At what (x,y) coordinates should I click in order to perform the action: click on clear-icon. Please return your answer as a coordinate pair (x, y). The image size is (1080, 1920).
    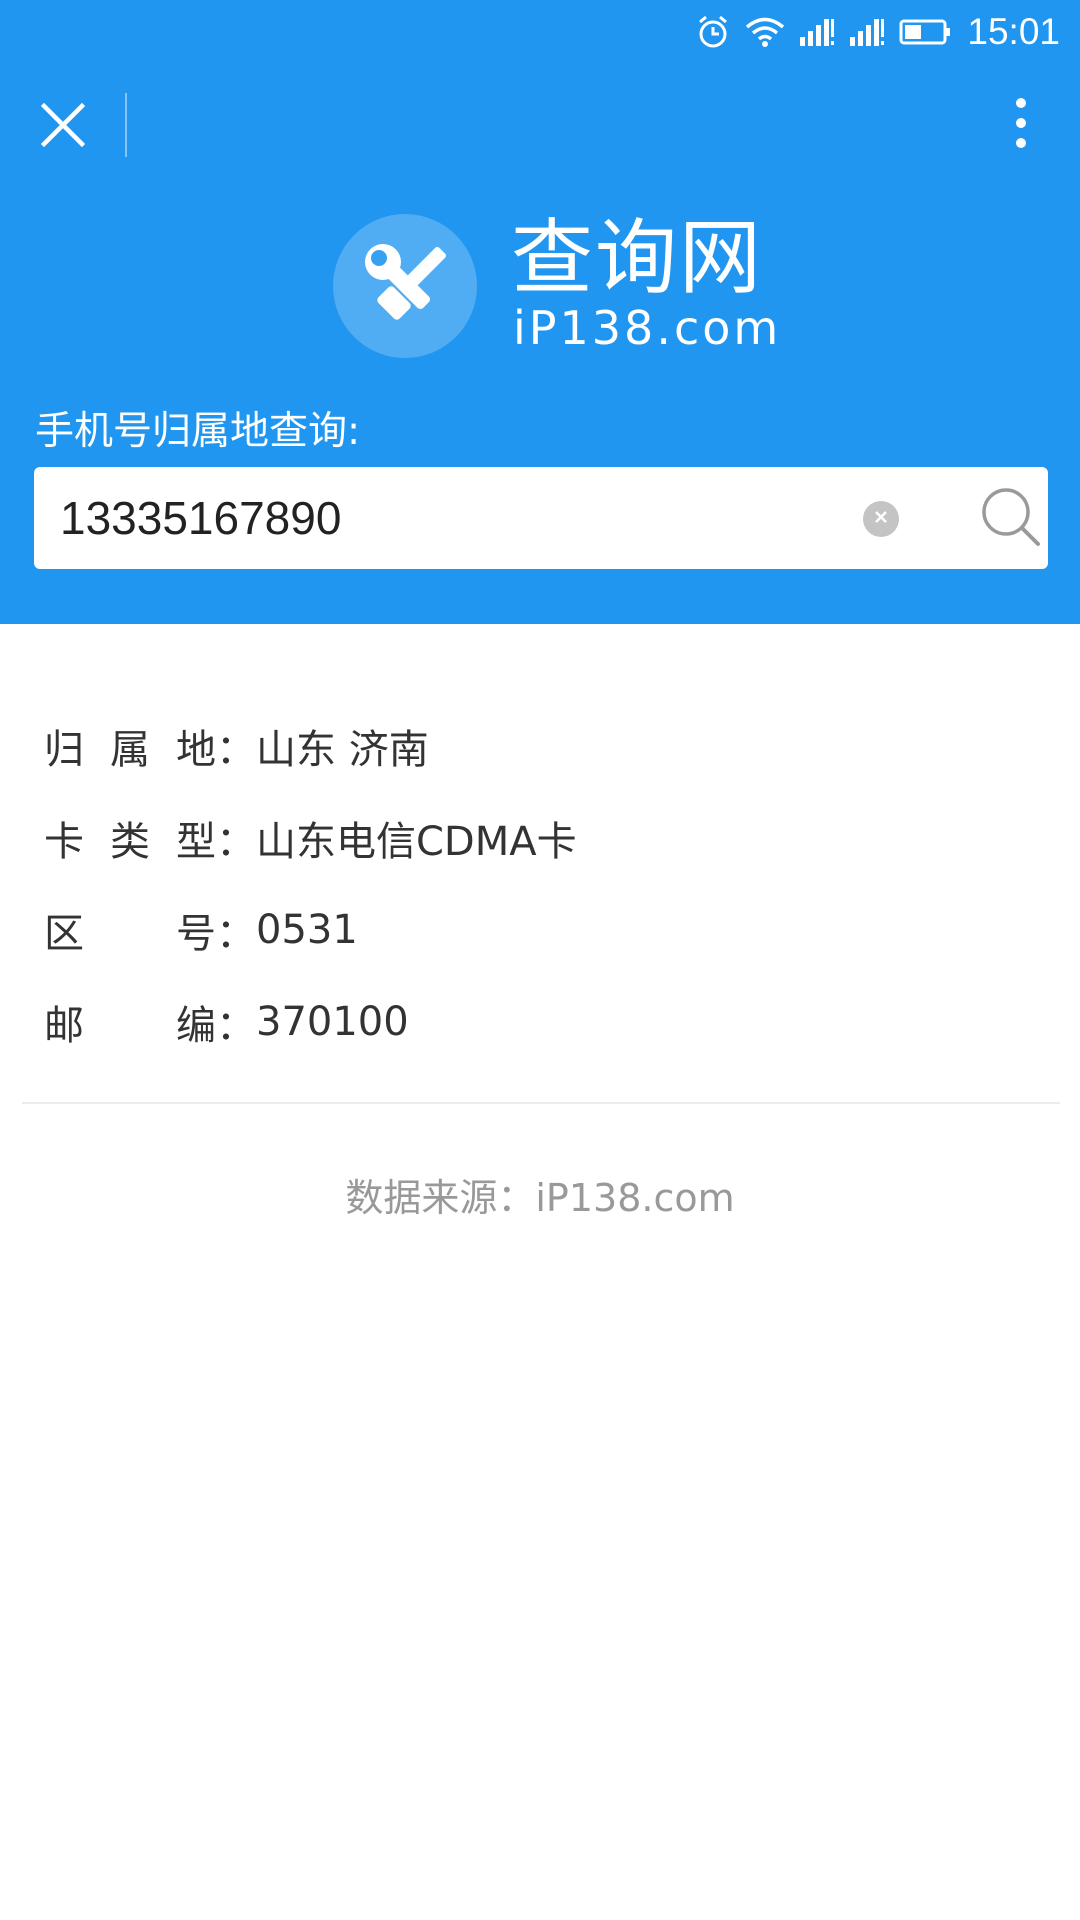
    Looking at the image, I should click on (881, 519).